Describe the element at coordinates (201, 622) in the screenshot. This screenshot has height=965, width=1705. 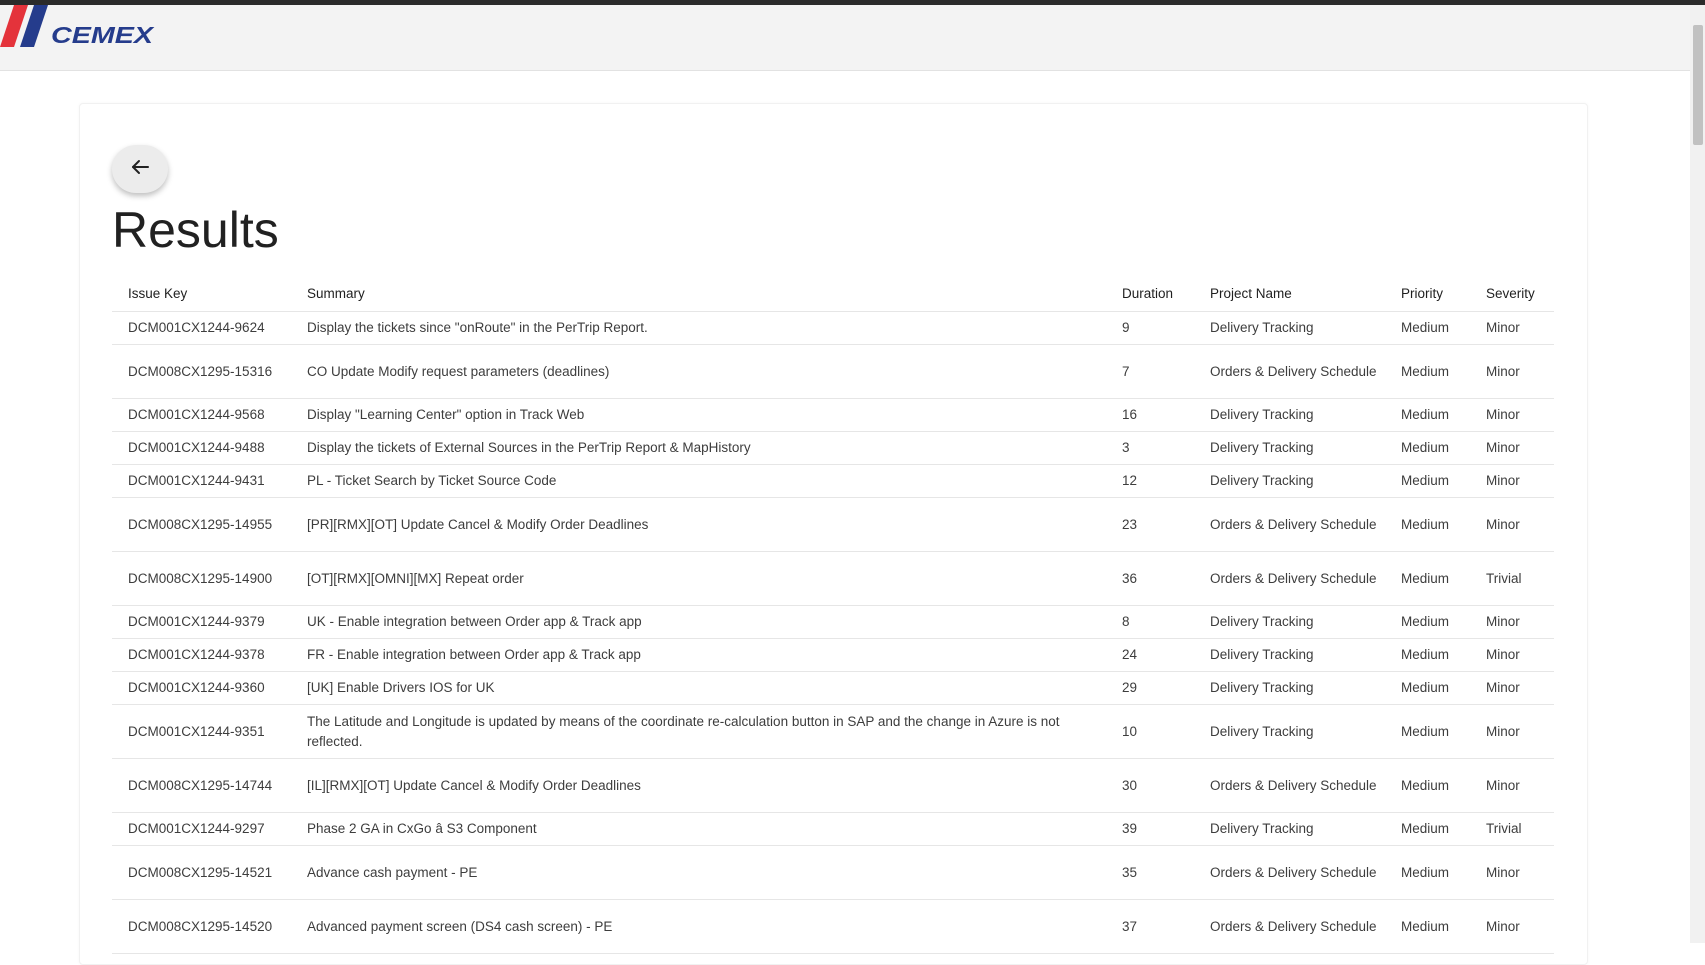
I see `issue-key-cell: DCM001CX1244-9379` at that location.